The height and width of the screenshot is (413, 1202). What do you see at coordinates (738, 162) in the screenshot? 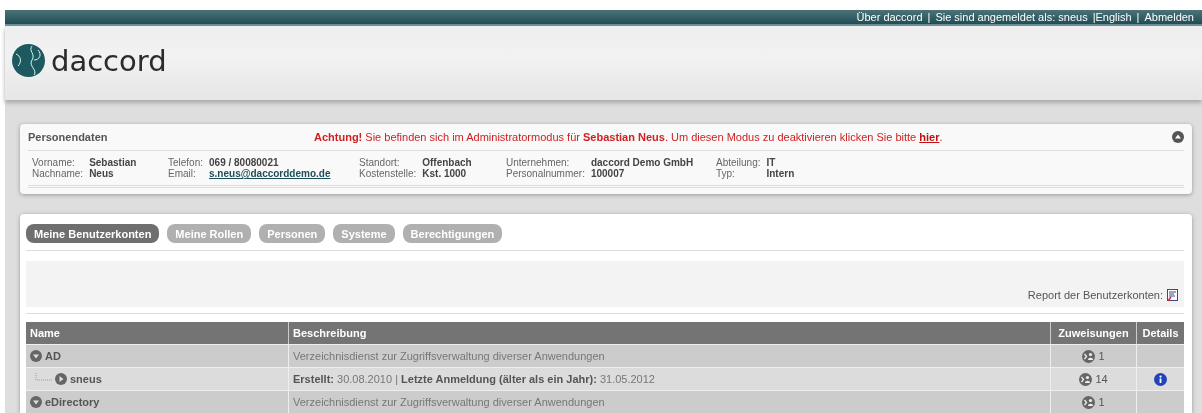
I see `field-label: Abteilung:` at bounding box center [738, 162].